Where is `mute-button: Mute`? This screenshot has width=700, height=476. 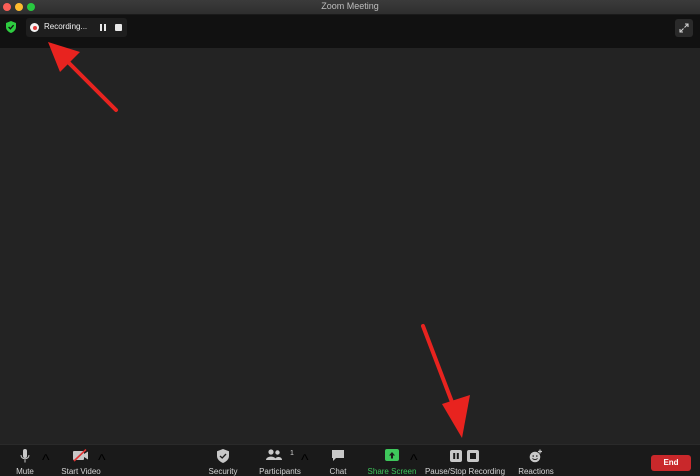 mute-button: Mute is located at coordinates (25, 460).